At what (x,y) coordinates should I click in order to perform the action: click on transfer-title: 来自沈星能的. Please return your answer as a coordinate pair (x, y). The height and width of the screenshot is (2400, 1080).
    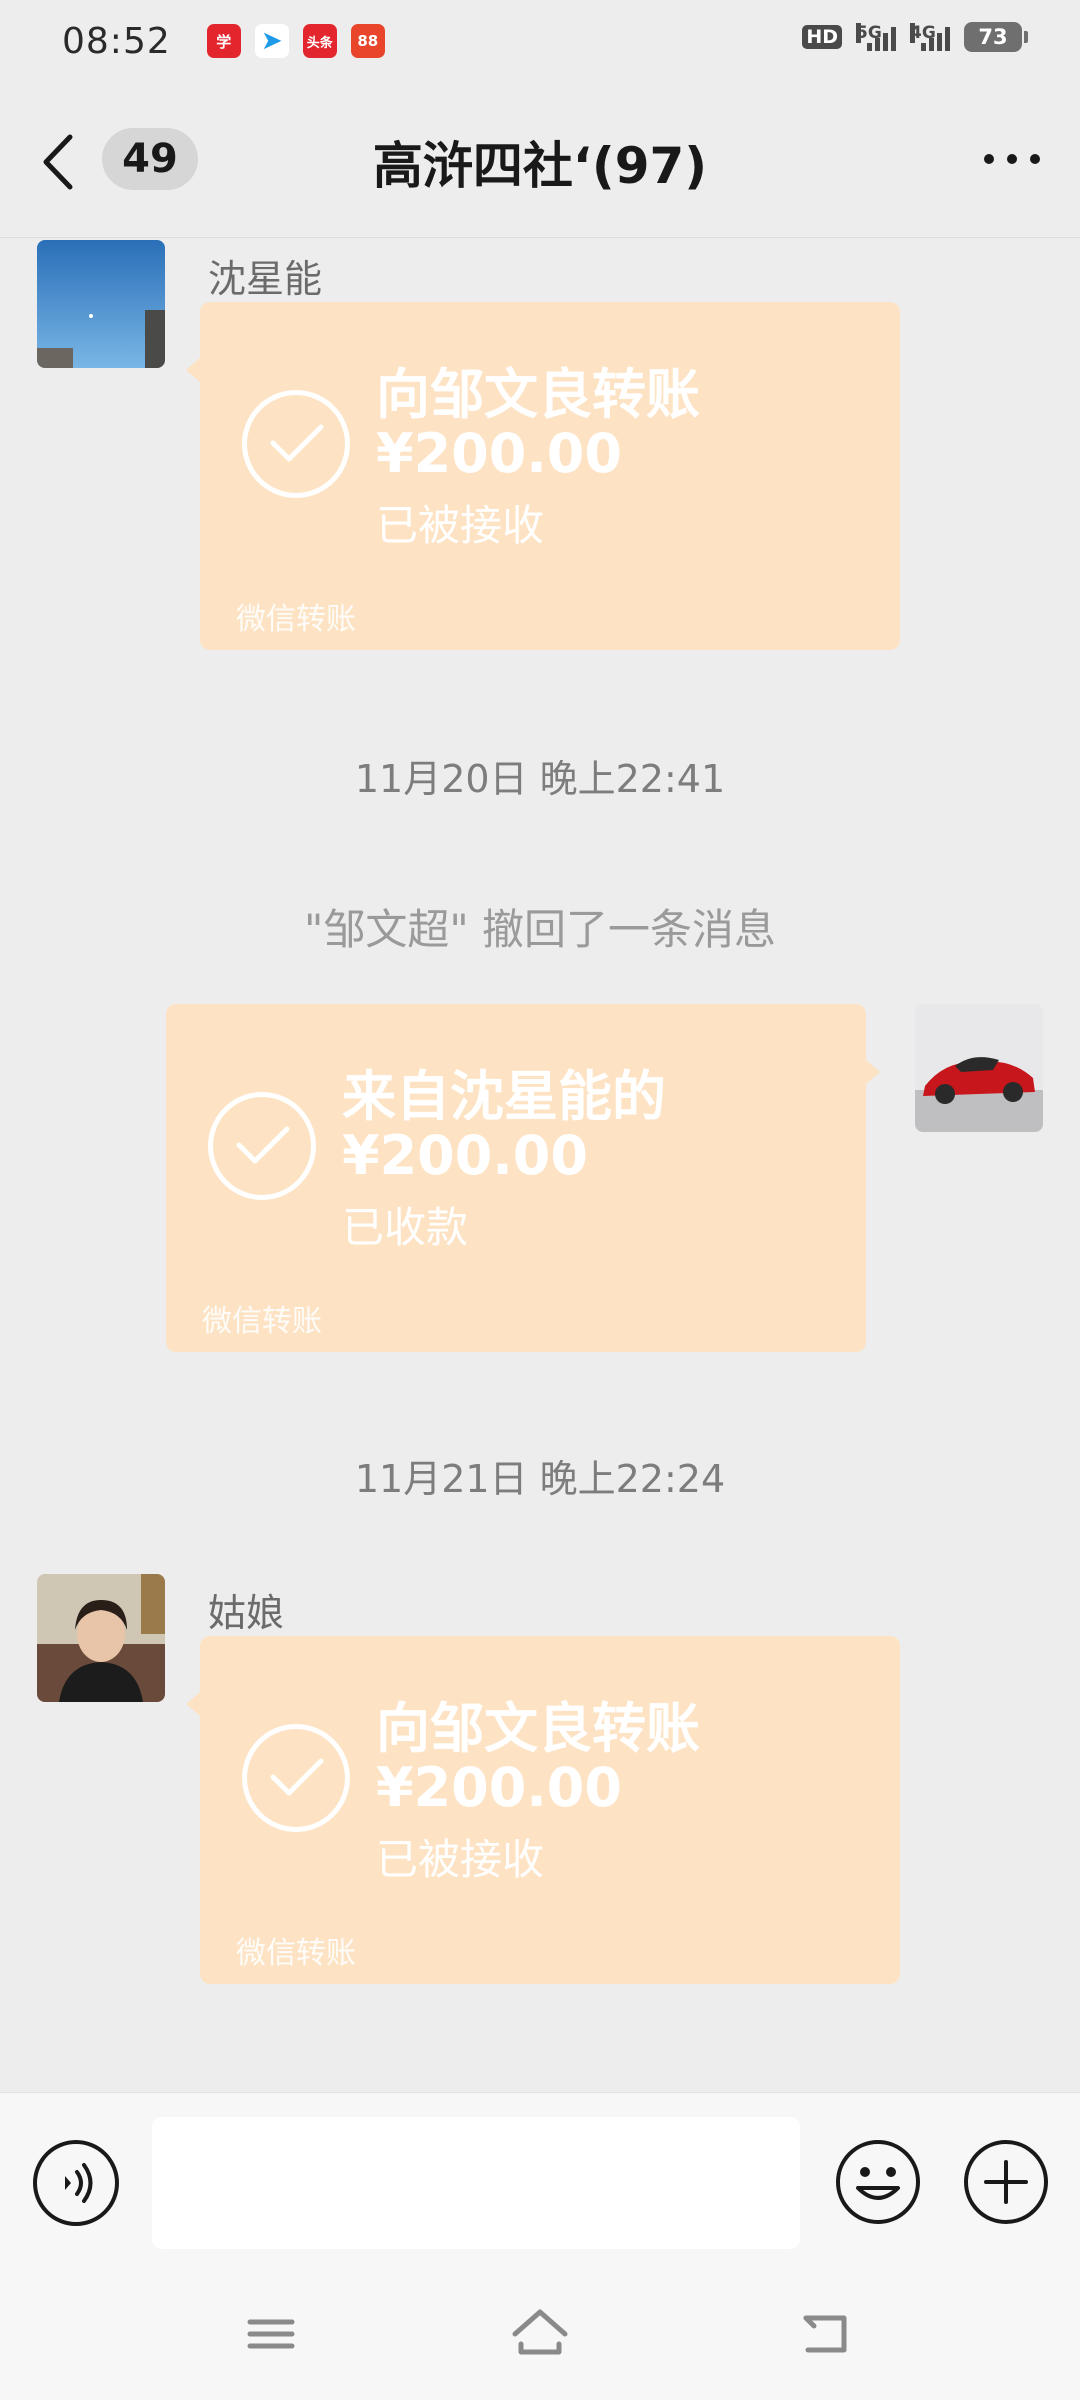
    Looking at the image, I should click on (504, 1096).